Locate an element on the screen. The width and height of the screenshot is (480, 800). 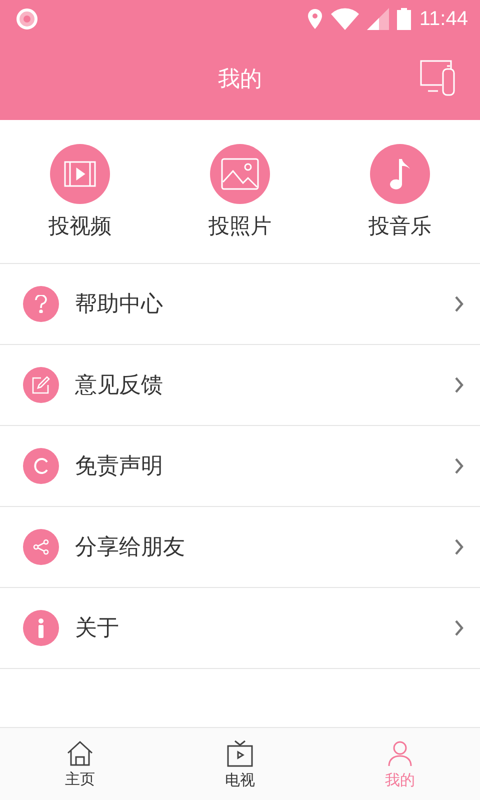
menu-label: 分享给朋友 is located at coordinates (130, 548).